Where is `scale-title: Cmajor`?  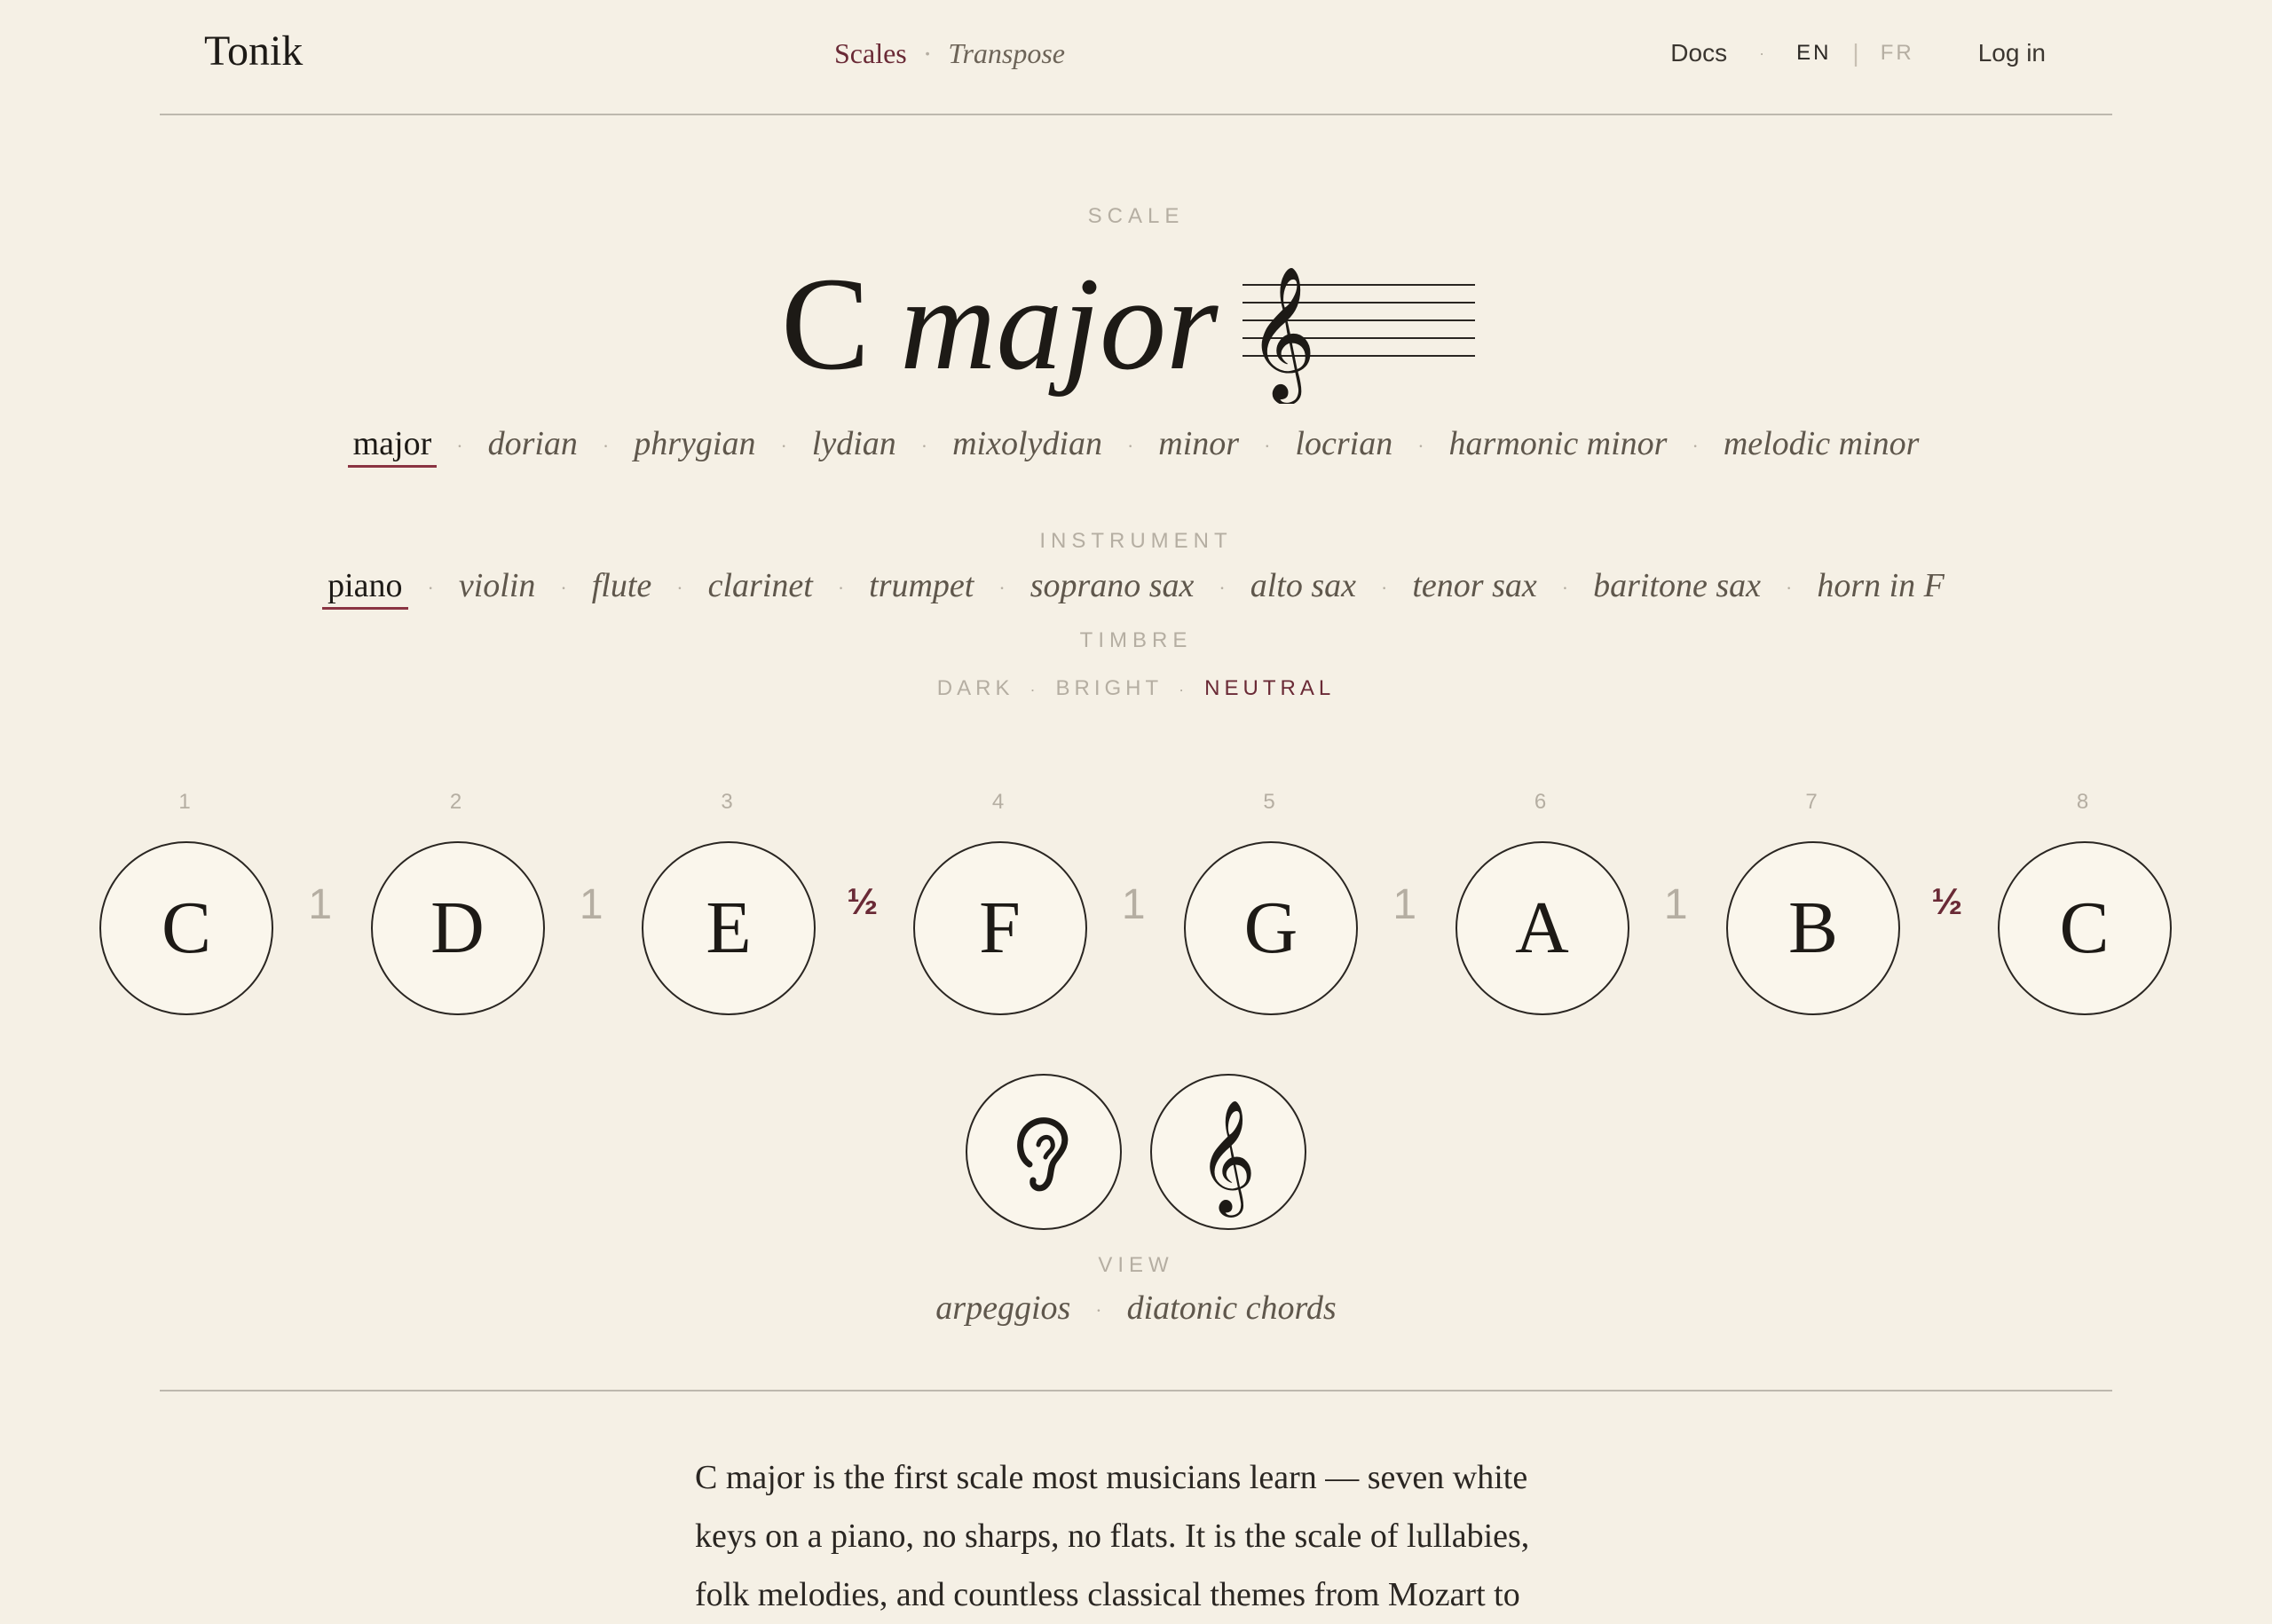
scale-title: Cmajor is located at coordinates (999, 324).